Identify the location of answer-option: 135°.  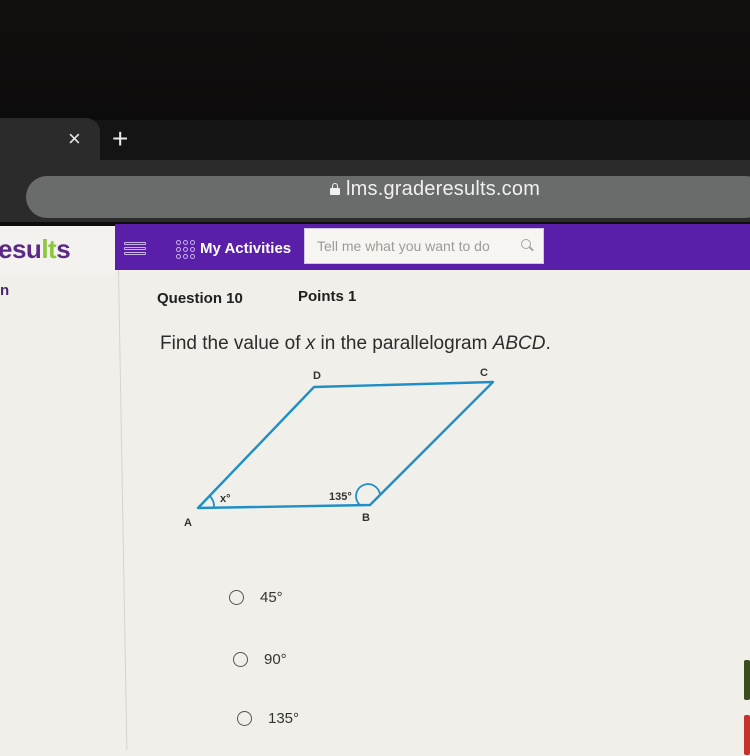
(268, 718).